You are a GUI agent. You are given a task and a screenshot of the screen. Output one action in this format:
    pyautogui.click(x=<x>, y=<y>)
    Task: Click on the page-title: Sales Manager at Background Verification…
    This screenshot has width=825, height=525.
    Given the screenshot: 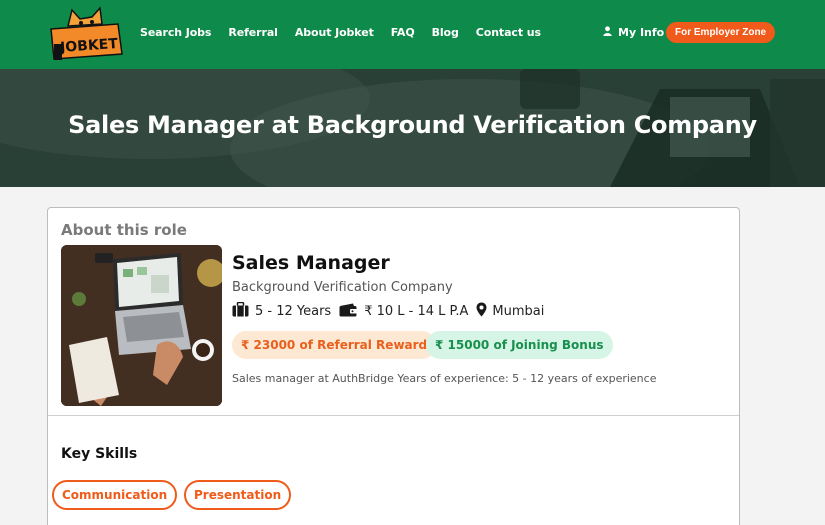 What is the action you would take?
    pyautogui.click(x=412, y=125)
    